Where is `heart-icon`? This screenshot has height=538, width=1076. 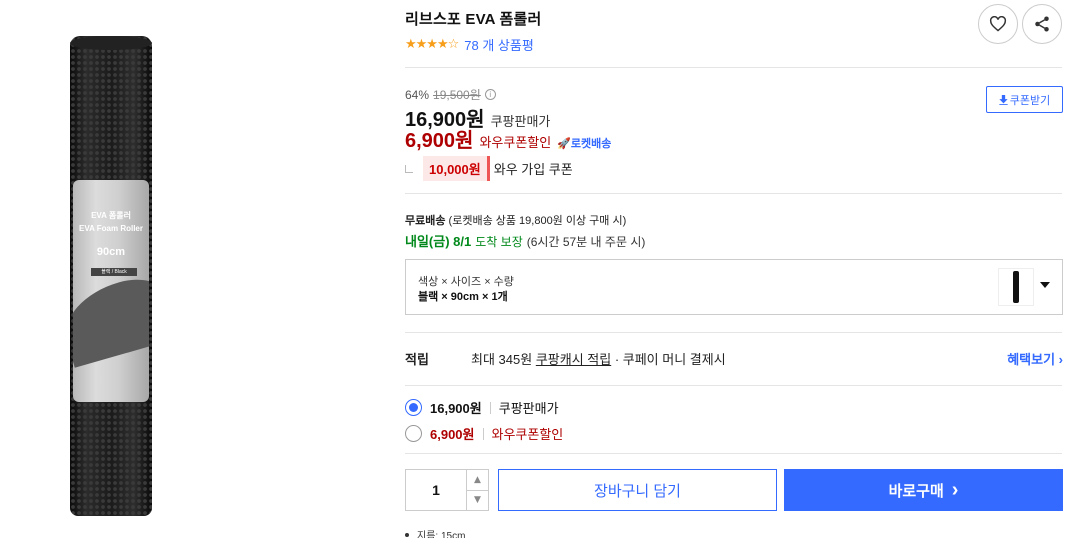
heart-icon is located at coordinates (998, 24).